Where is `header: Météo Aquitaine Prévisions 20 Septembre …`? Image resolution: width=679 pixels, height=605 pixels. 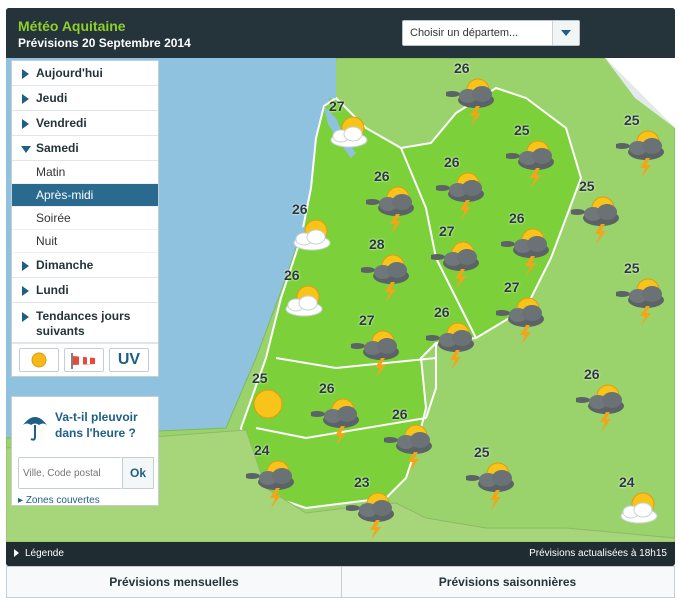 header: Météo Aquitaine Prévisions 20 Septembre … is located at coordinates (340, 33).